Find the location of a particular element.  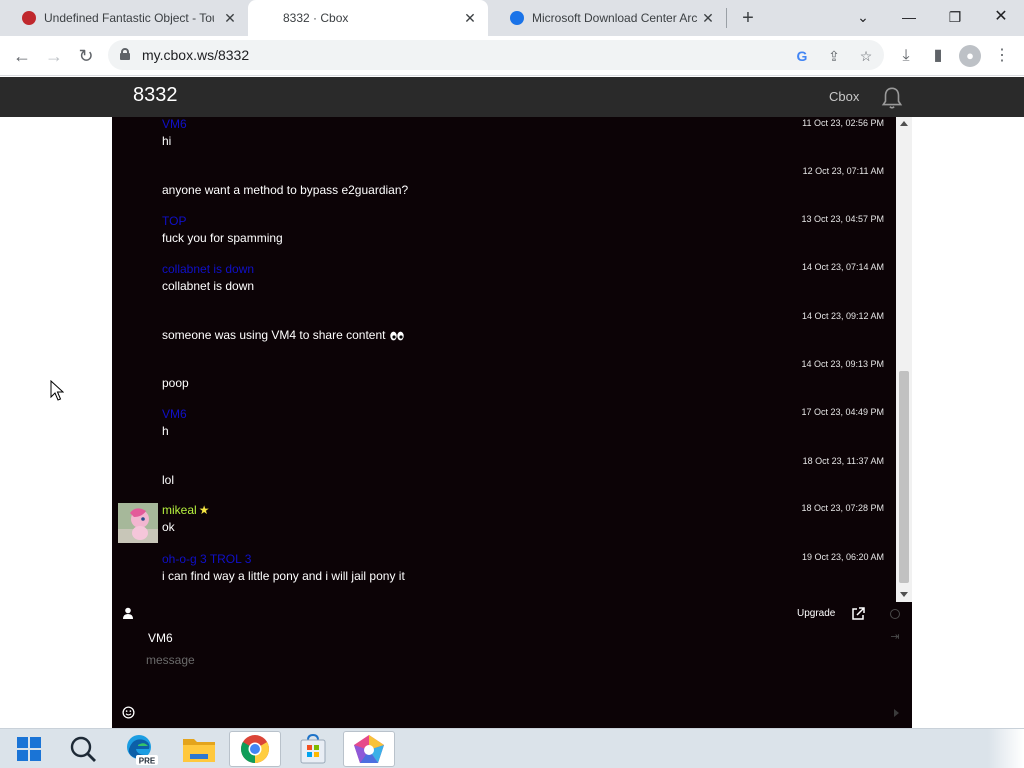

browser-toolbar: ← → ↻ my.cbox.ws/8332 G ⇪ ☆ ⤓ ▮ ● ⋮ is located at coordinates (512, 56).